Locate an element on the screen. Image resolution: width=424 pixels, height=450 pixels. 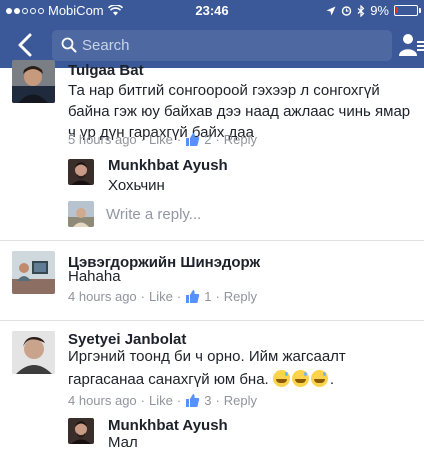
commenter-name: Tulgaa Bat is located at coordinates (106, 70).